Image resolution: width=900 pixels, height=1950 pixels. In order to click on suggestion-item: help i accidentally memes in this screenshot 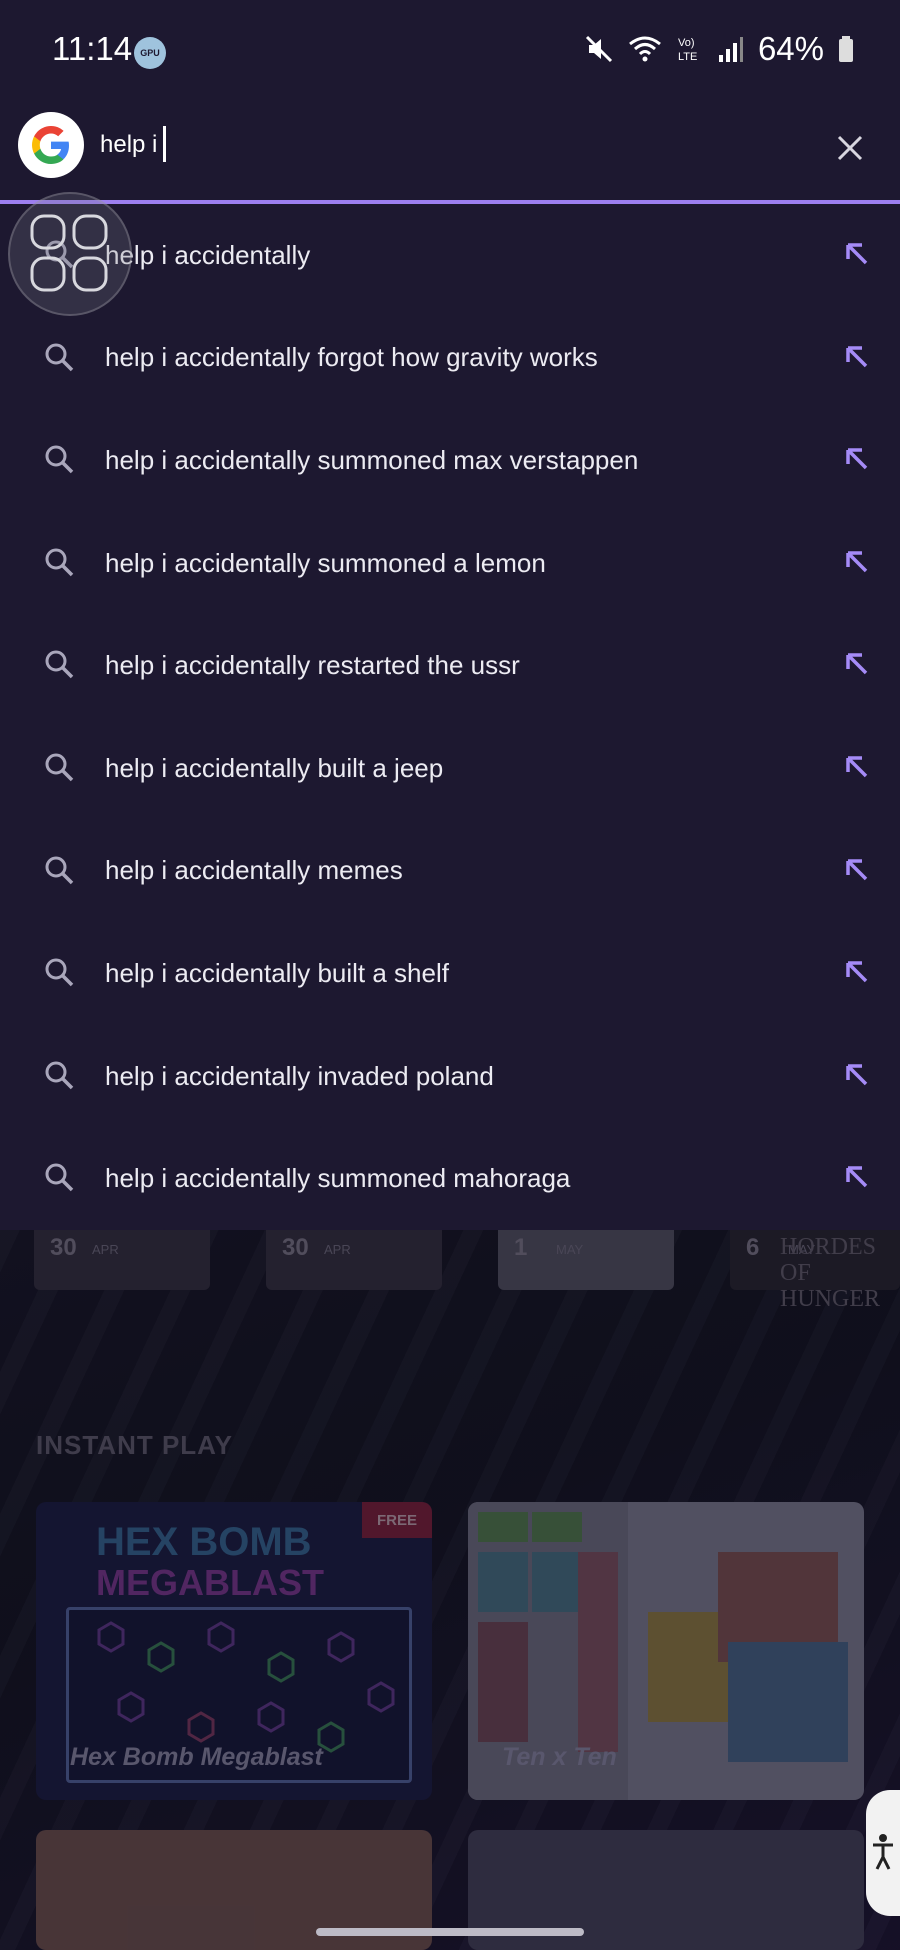, I will do `click(450, 871)`.